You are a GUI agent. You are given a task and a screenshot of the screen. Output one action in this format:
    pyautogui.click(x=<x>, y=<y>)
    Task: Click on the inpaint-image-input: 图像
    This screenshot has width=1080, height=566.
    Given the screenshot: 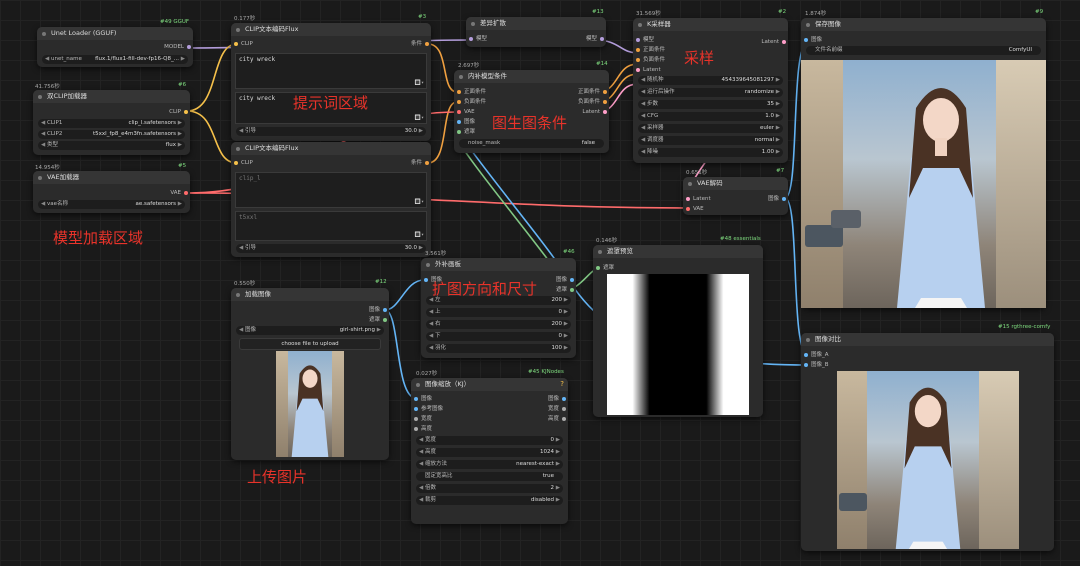 What is the action you would take?
    pyautogui.click(x=466, y=122)
    